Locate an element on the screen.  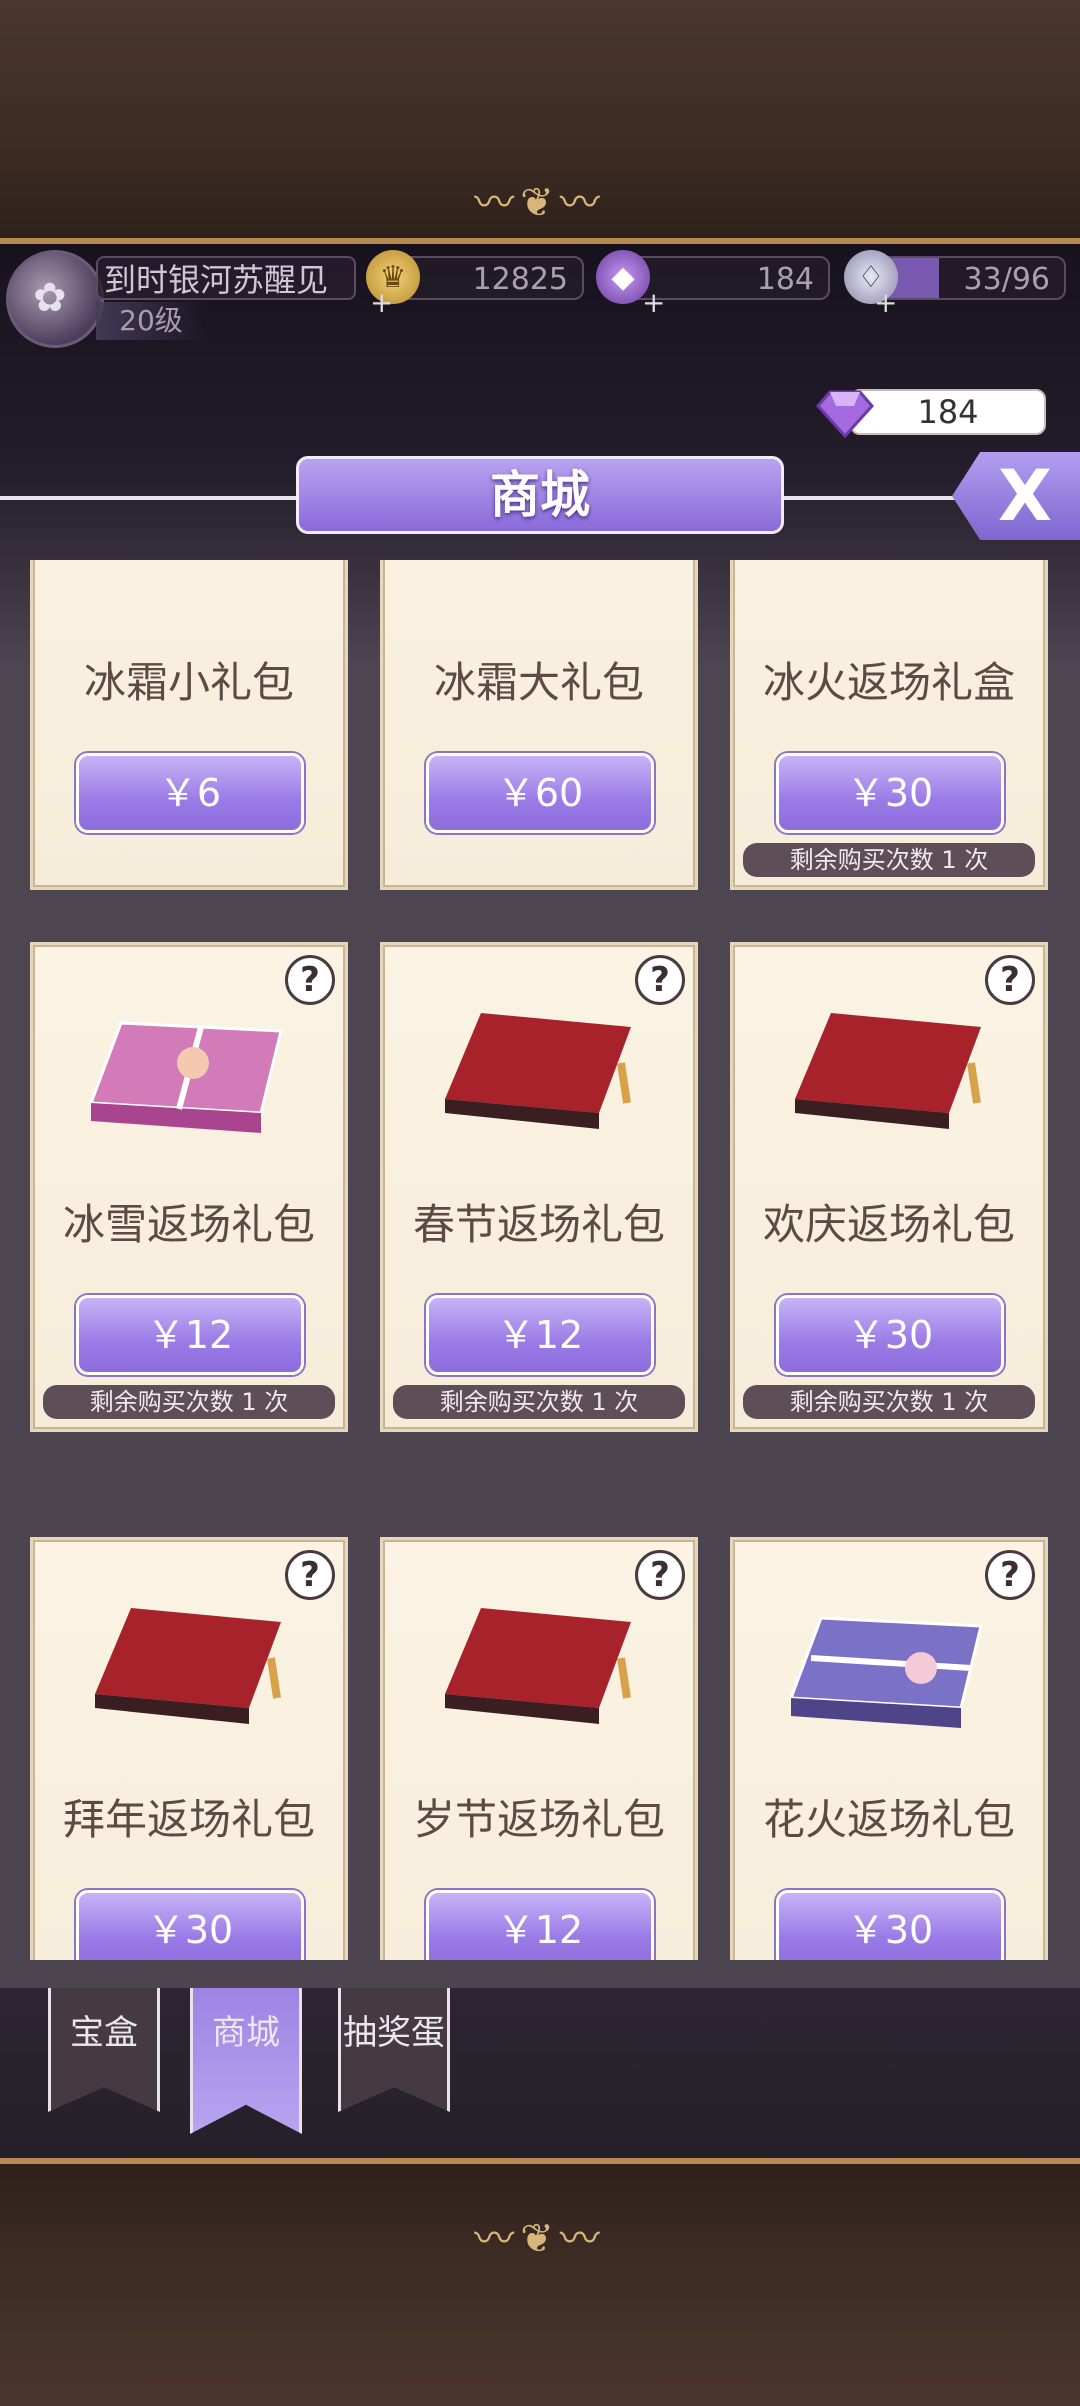
bottom-frame: 〰❦〰 is located at coordinates (540, 2282).